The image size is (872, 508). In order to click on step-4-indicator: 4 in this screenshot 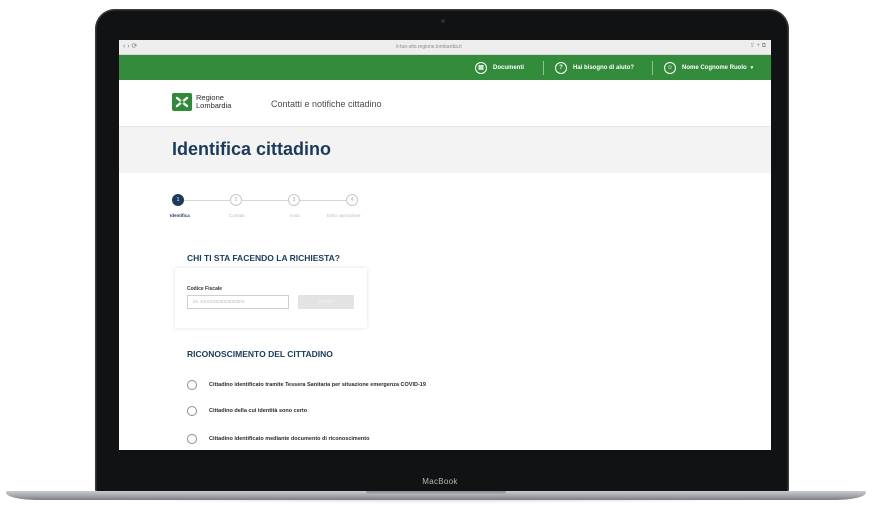, I will do `click(352, 200)`.